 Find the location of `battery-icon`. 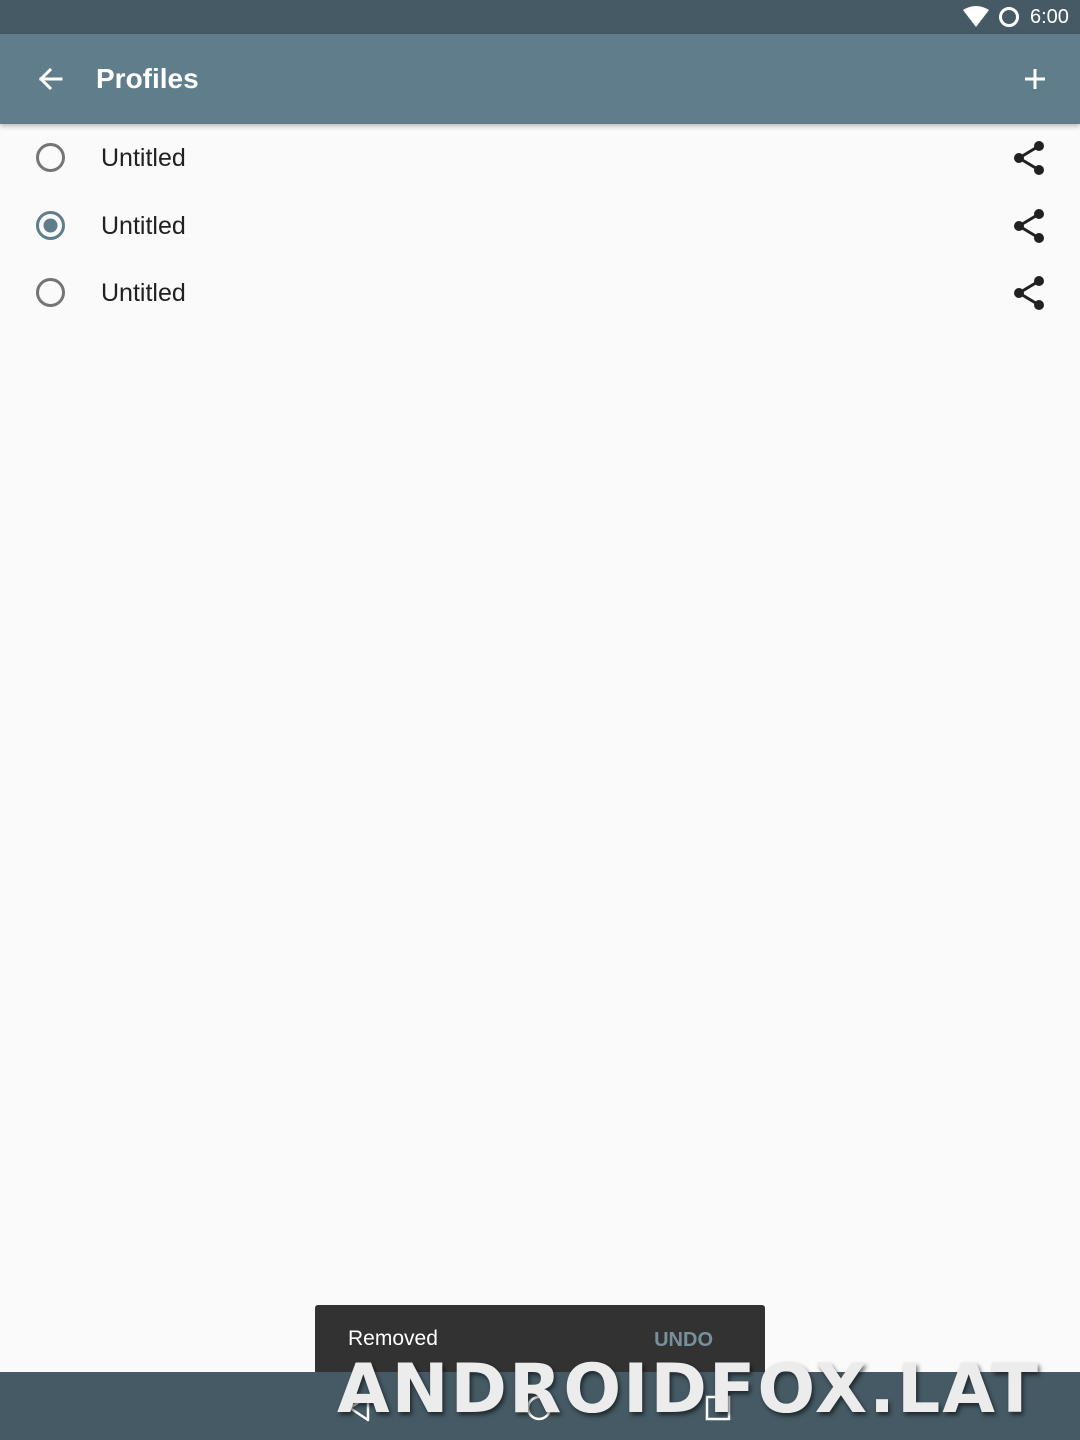

battery-icon is located at coordinates (1009, 17).